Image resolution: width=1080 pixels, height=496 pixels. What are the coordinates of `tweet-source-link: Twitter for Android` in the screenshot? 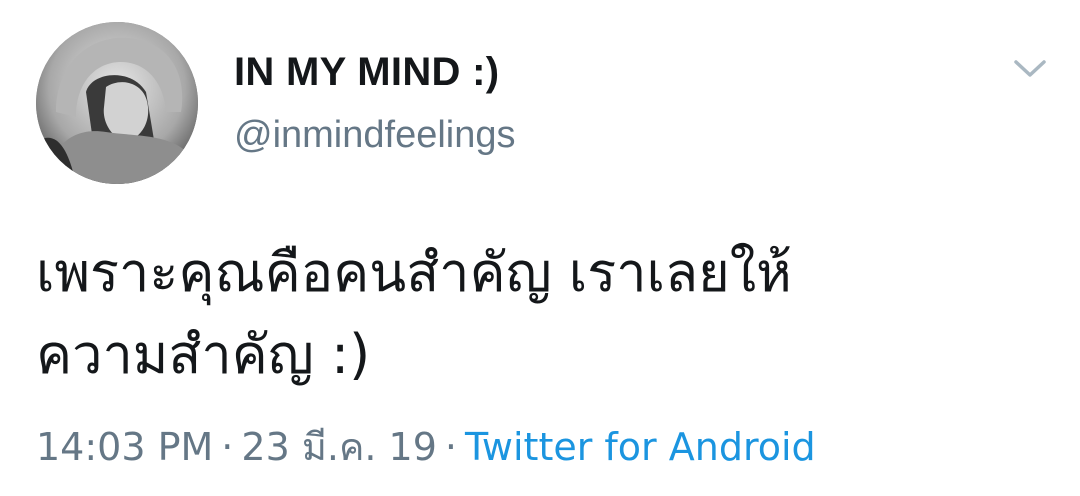 It's located at (640, 447).